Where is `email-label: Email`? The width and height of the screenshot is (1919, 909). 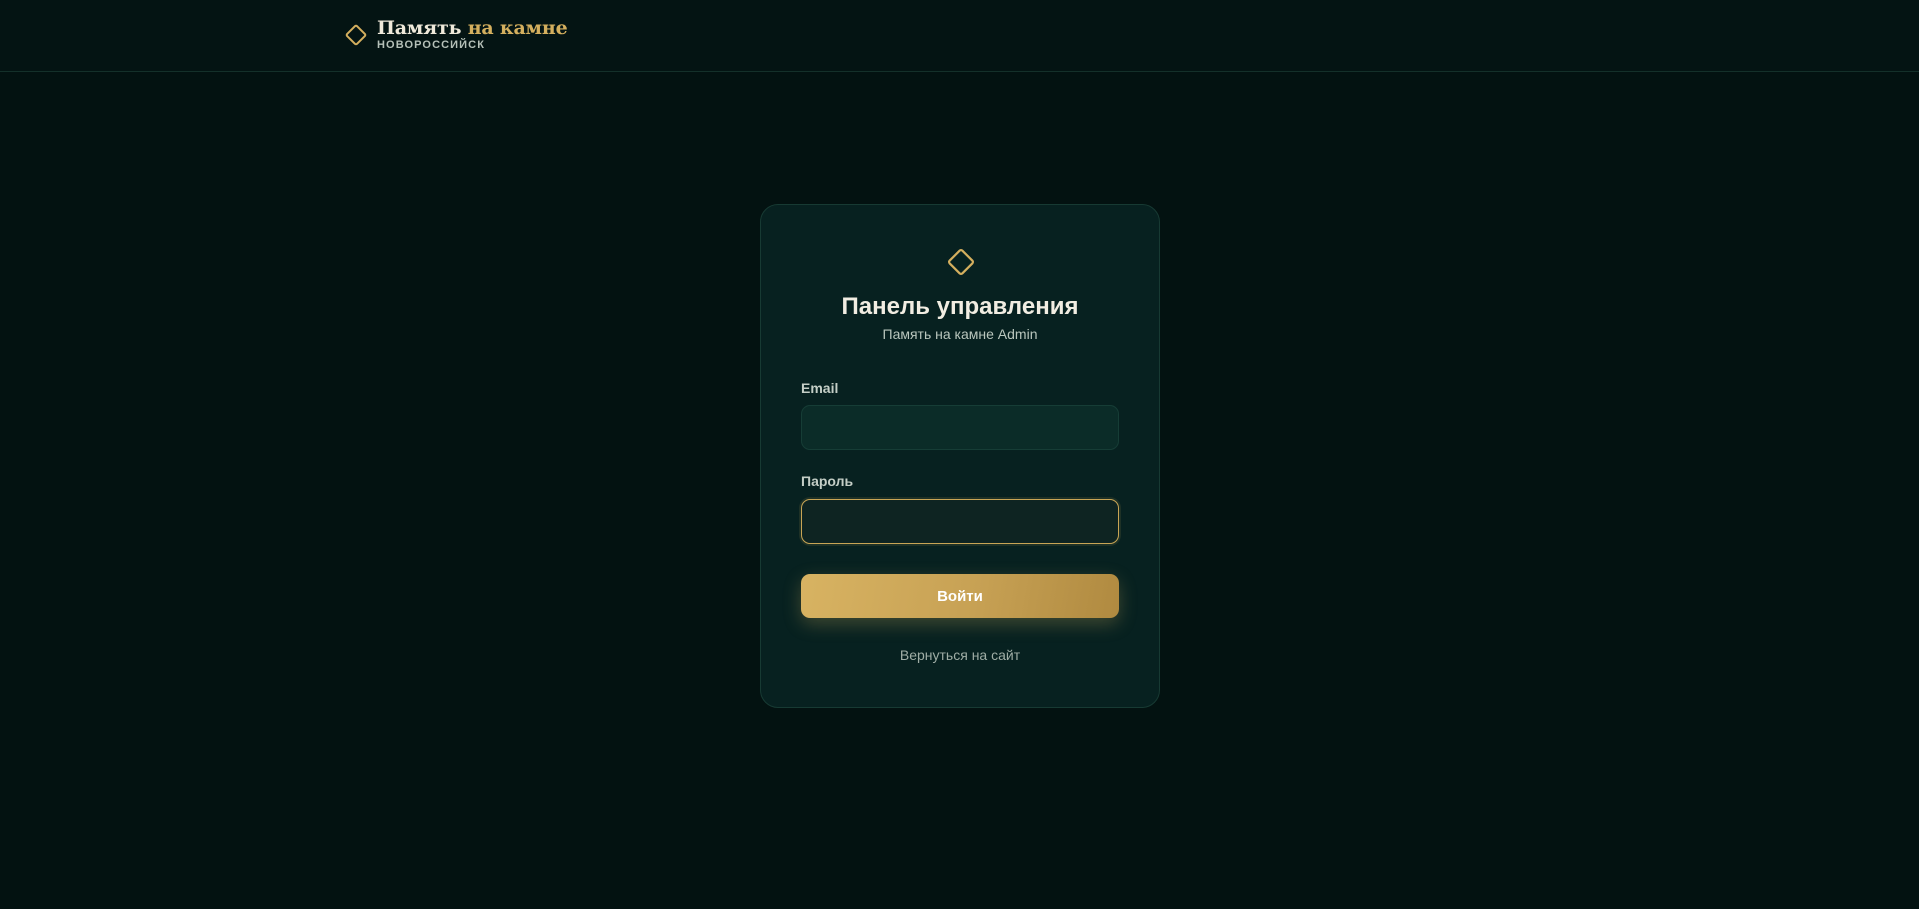
email-label: Email is located at coordinates (820, 388).